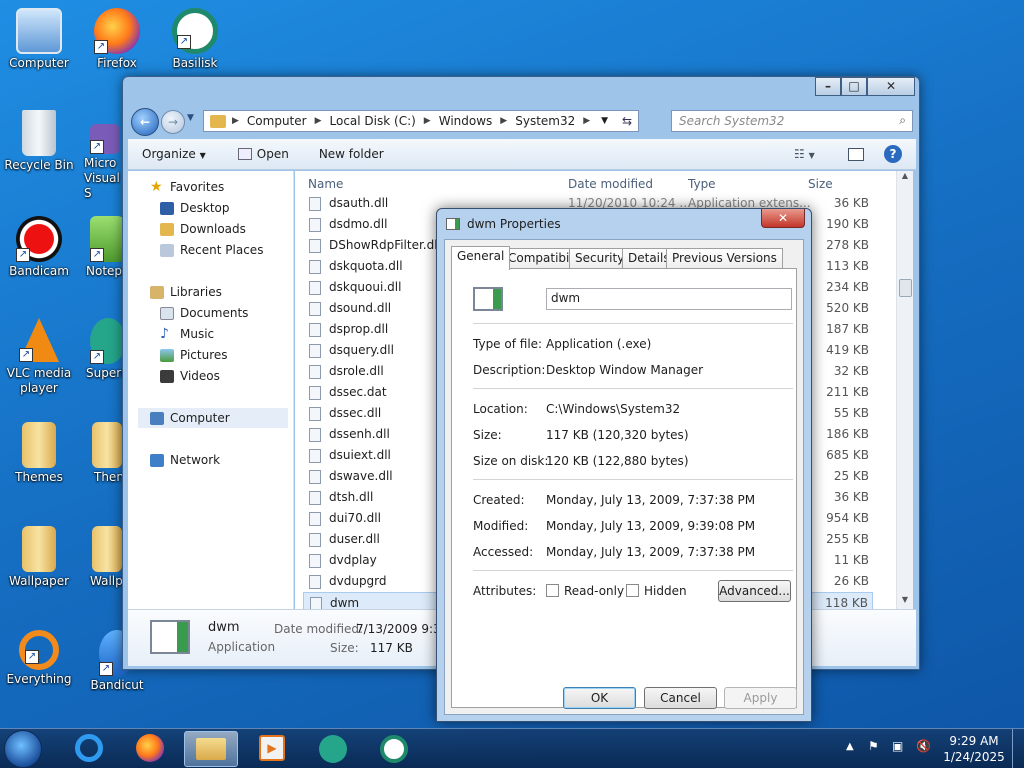 The width and height of the screenshot is (1024, 768). What do you see at coordinates (213, 229) in the screenshot?
I see `nav-label: Downloads` at bounding box center [213, 229].